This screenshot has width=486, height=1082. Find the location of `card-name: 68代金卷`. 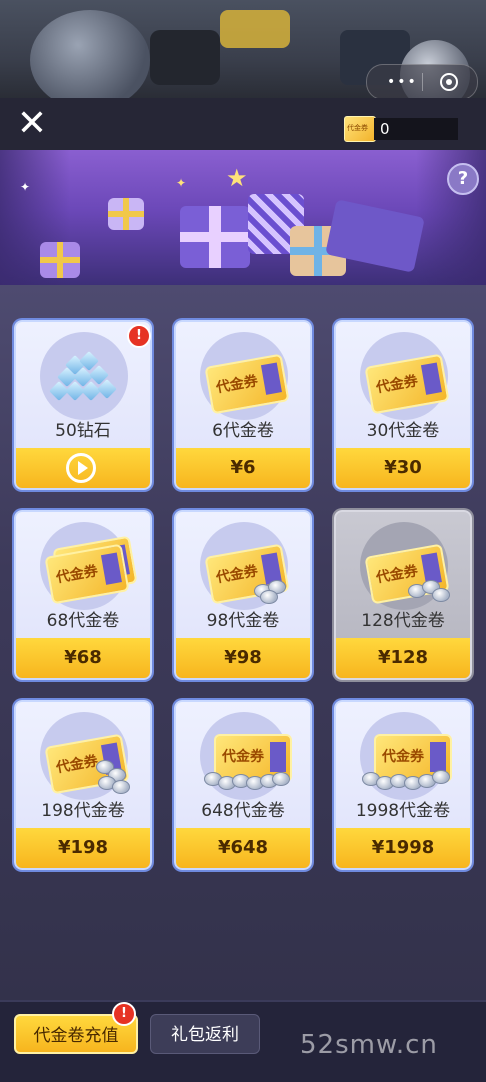

card-name: 68代金卷 is located at coordinates (83, 621).